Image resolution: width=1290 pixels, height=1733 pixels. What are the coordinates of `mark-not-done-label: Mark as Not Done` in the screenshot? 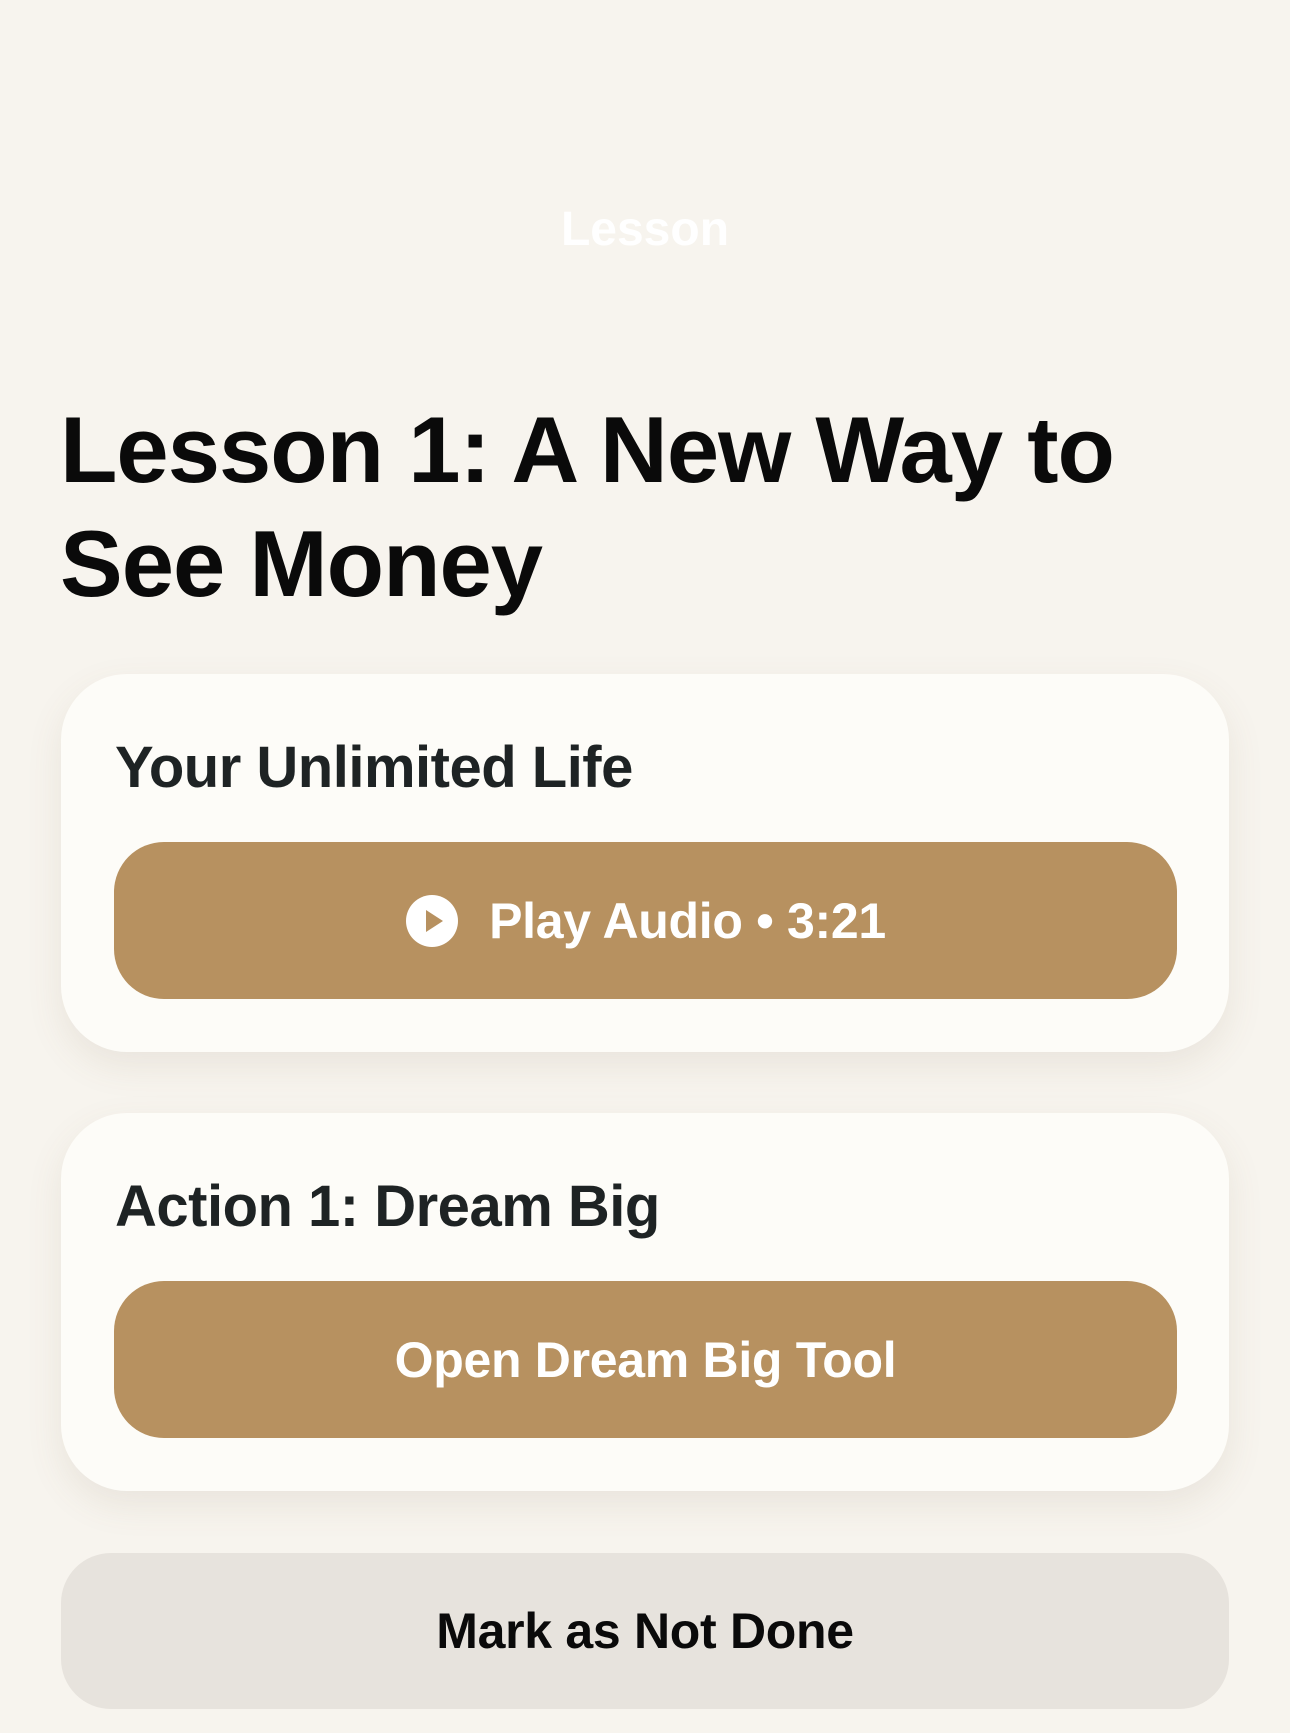 It's located at (645, 1631).